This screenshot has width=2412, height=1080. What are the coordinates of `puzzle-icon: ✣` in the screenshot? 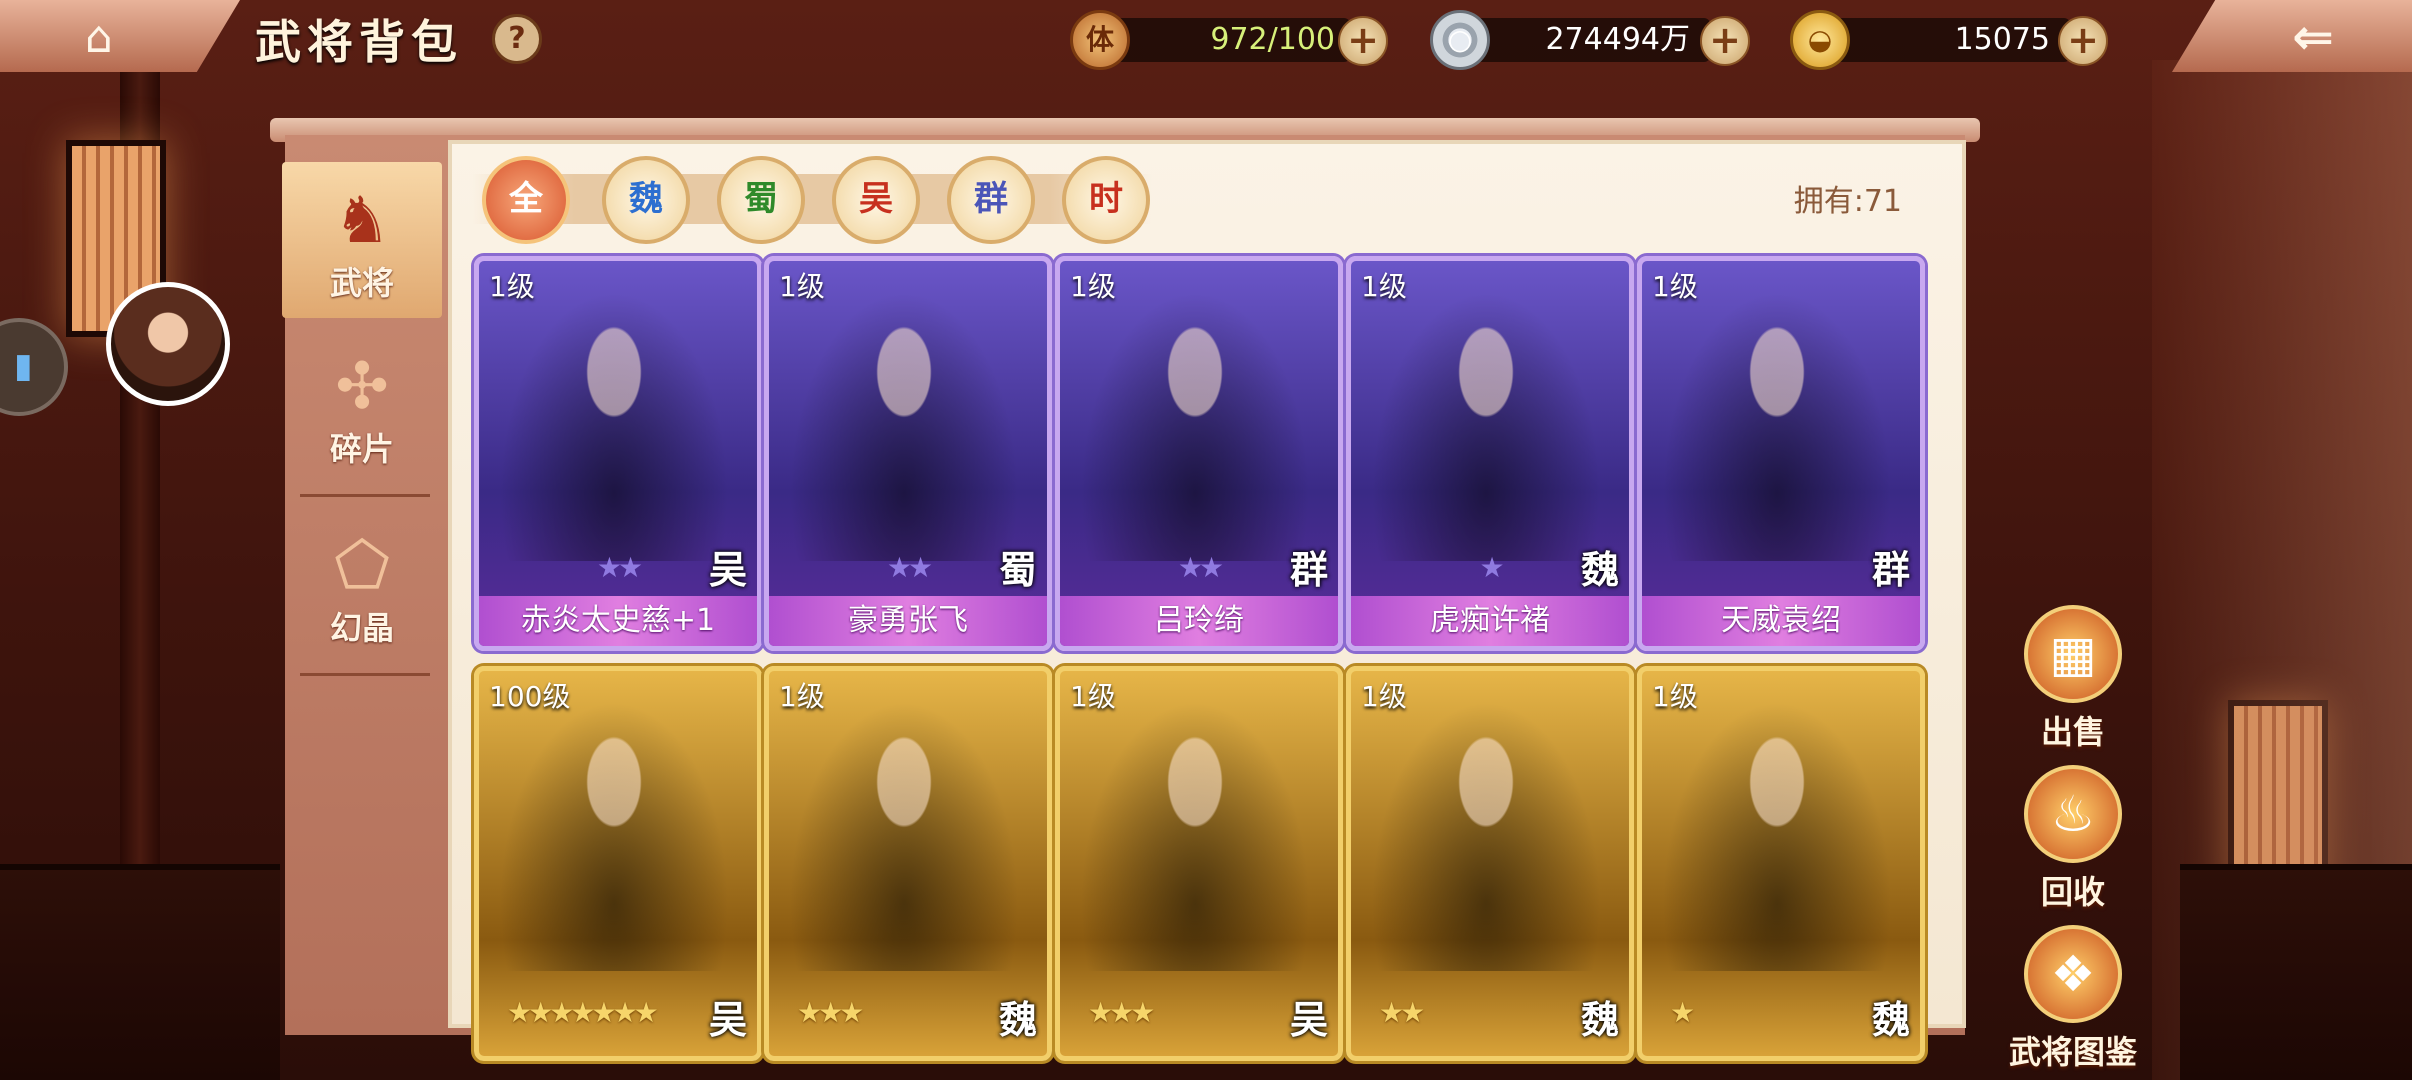 It's located at (362, 387).